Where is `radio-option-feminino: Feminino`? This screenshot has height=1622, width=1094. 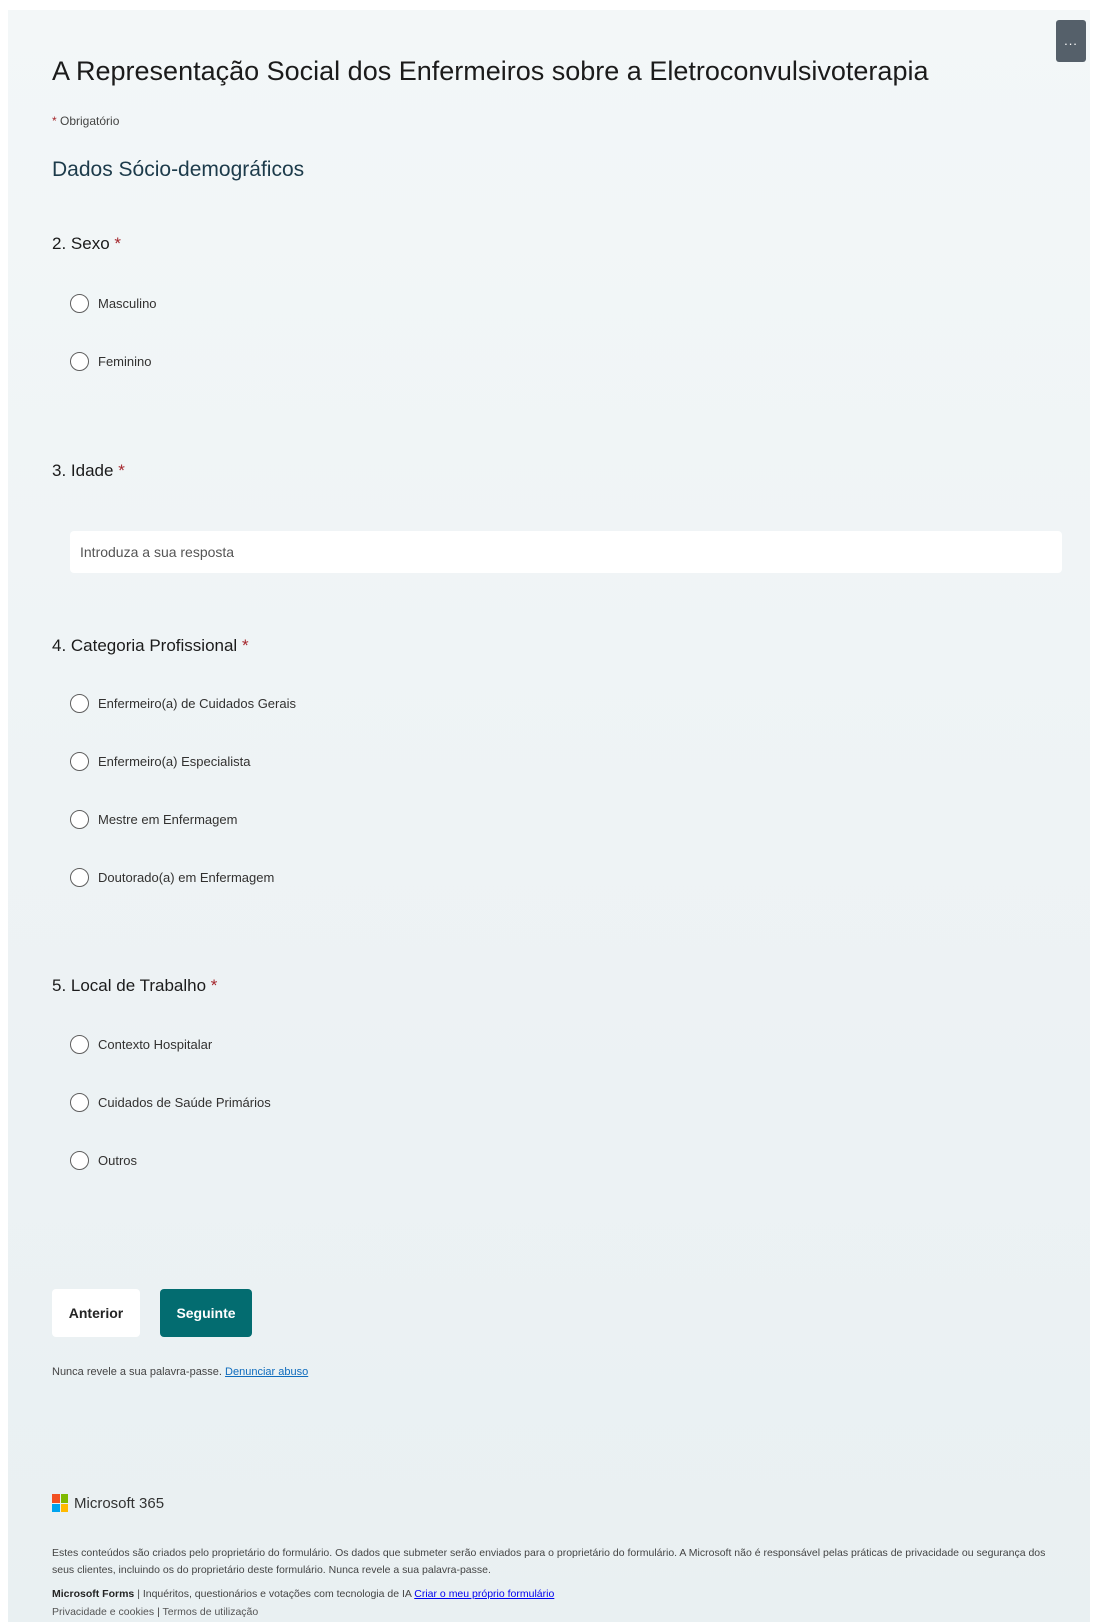 radio-option-feminino: Feminino is located at coordinates (110, 361).